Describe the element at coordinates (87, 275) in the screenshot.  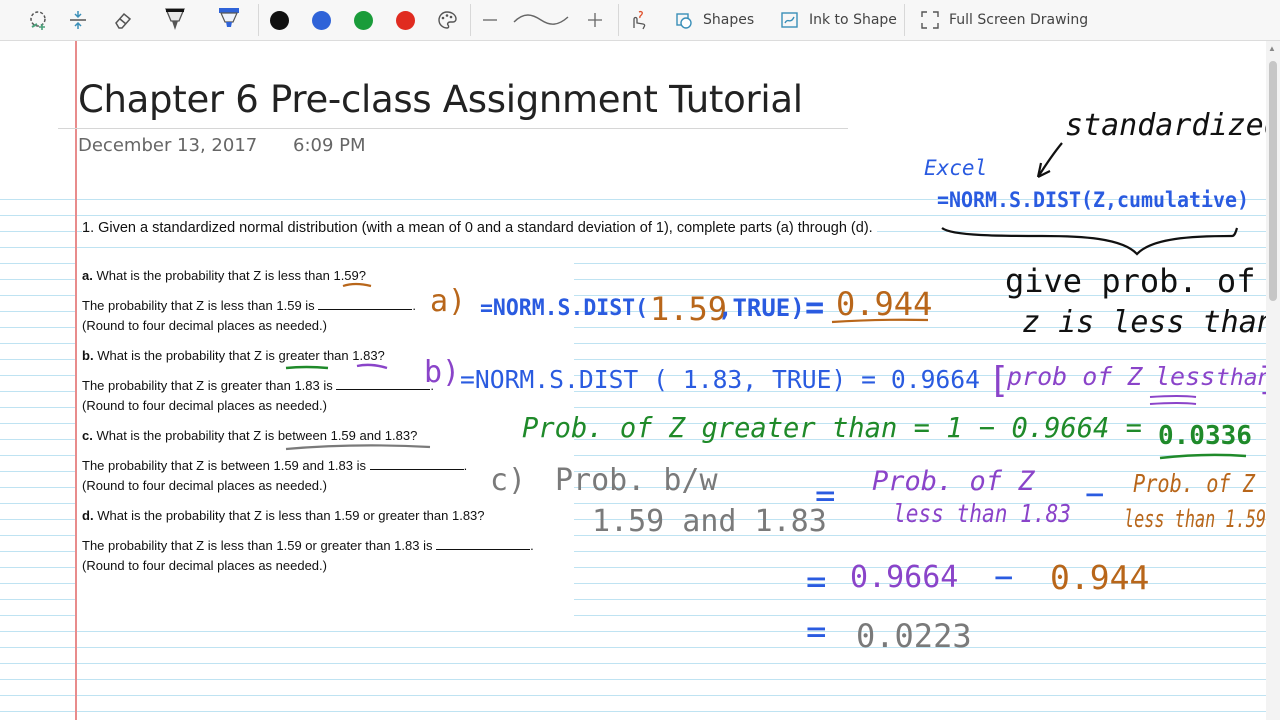
I see `question-a-label: a.` at that location.